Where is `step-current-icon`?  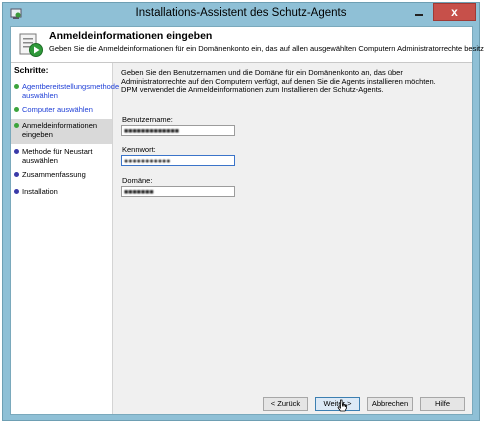
step-current-icon is located at coordinates (16, 125).